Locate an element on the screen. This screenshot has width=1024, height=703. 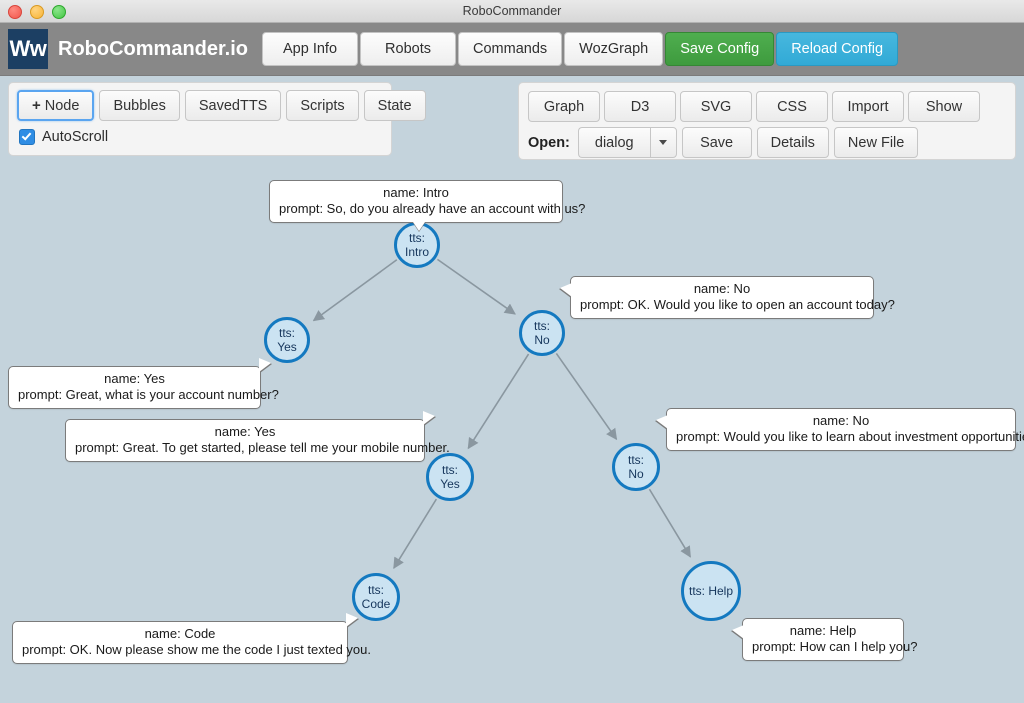
maximize-button is located at coordinates (59, 12).